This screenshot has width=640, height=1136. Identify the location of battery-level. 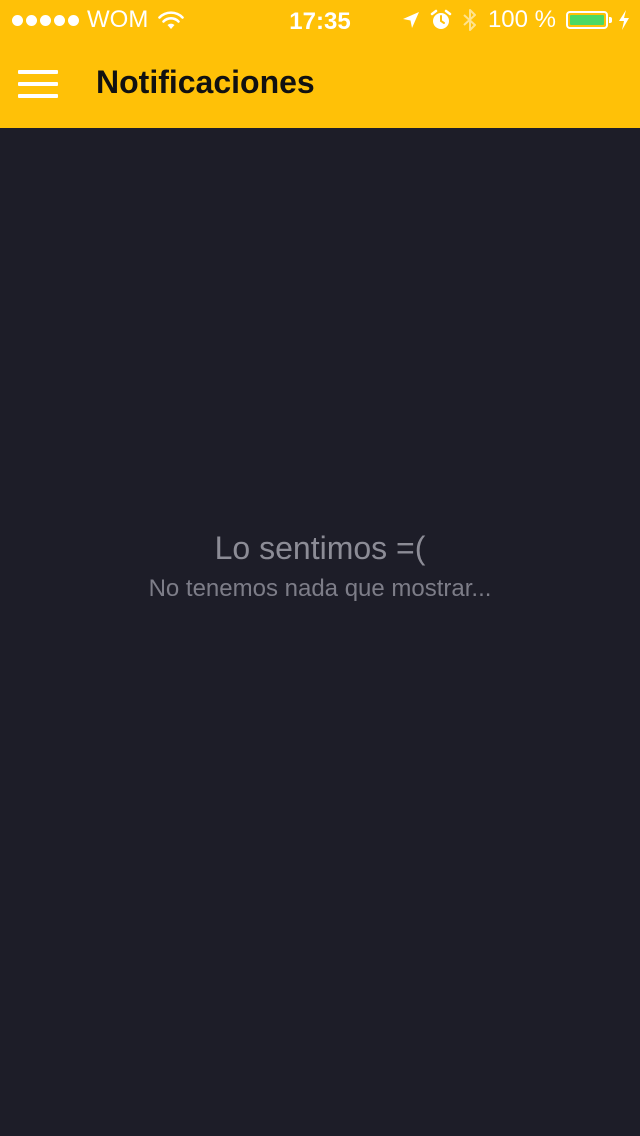
(587, 20).